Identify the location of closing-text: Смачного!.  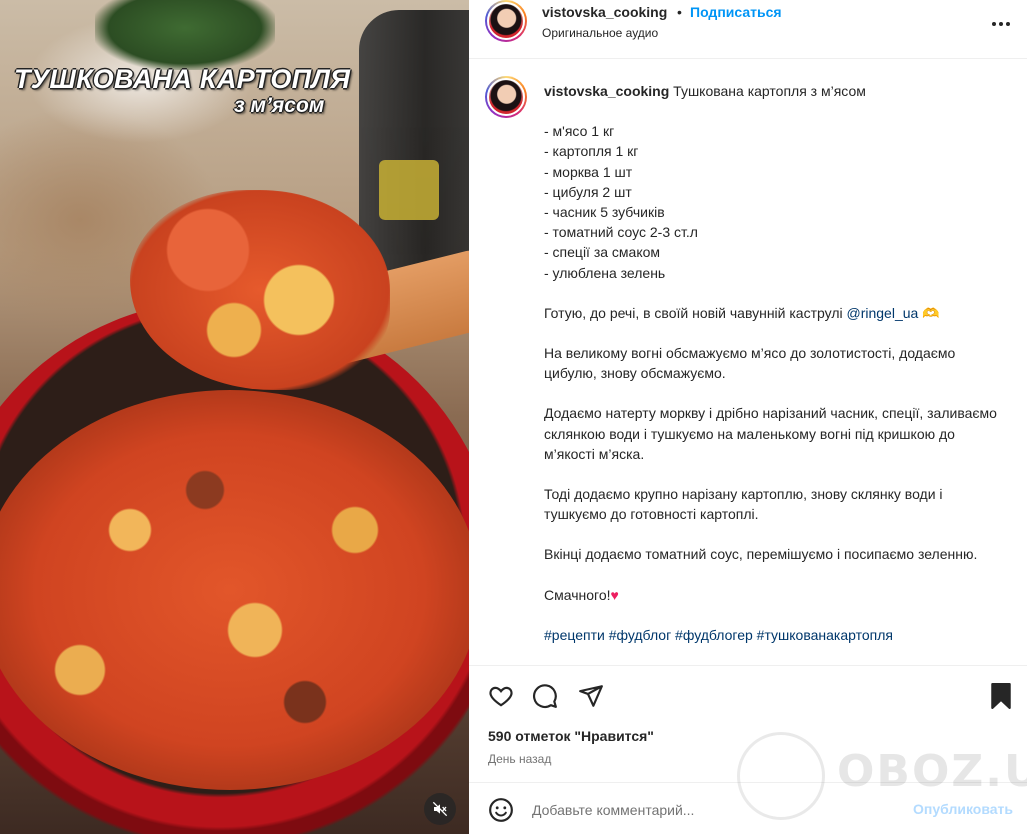
(577, 594).